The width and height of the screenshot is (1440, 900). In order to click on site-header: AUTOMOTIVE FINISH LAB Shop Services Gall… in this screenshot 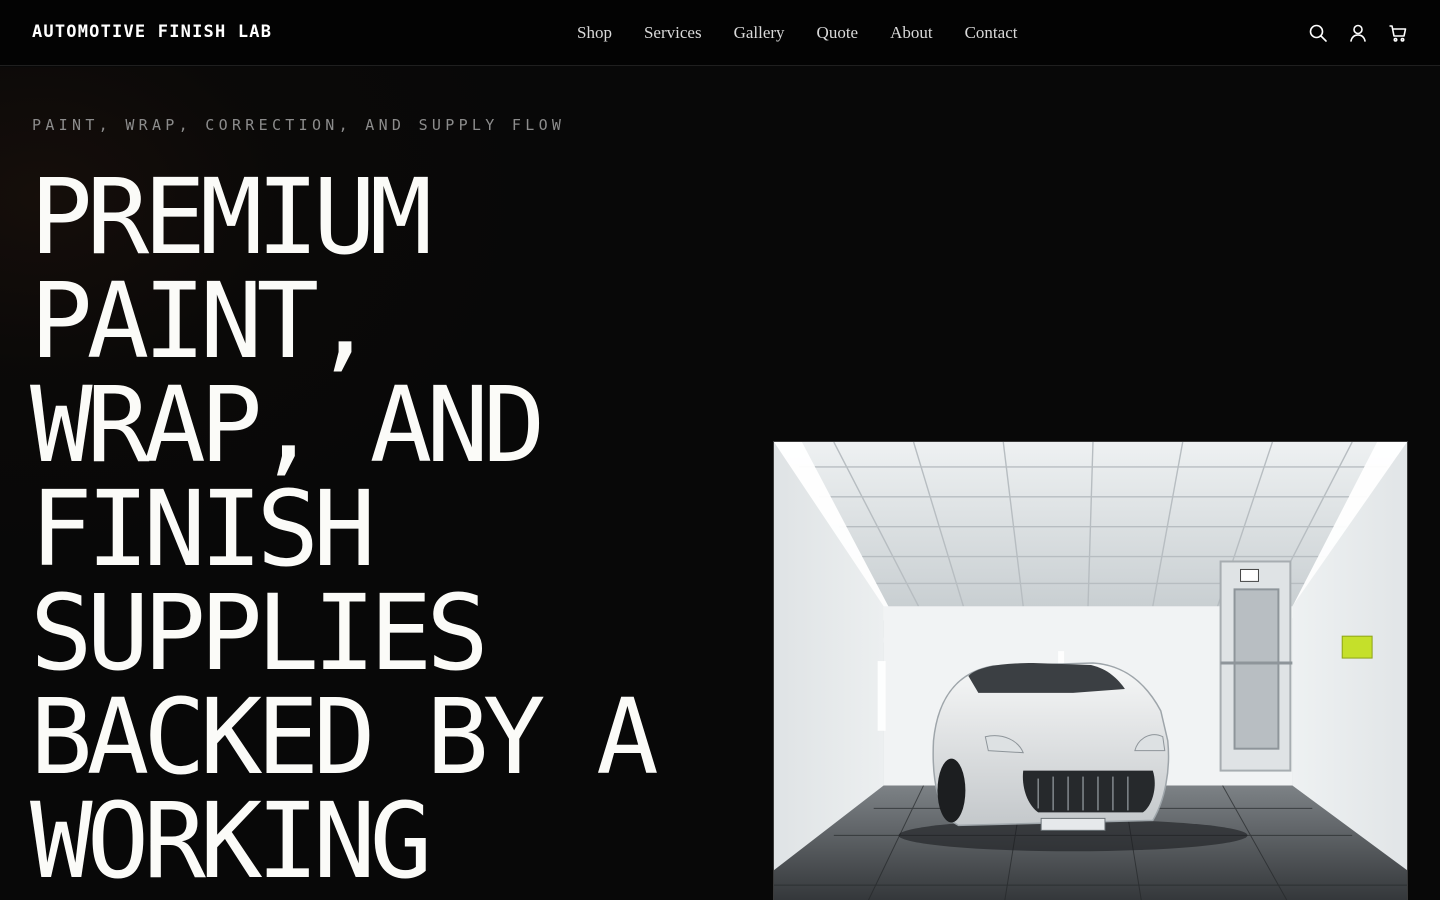, I will do `click(720, 33)`.